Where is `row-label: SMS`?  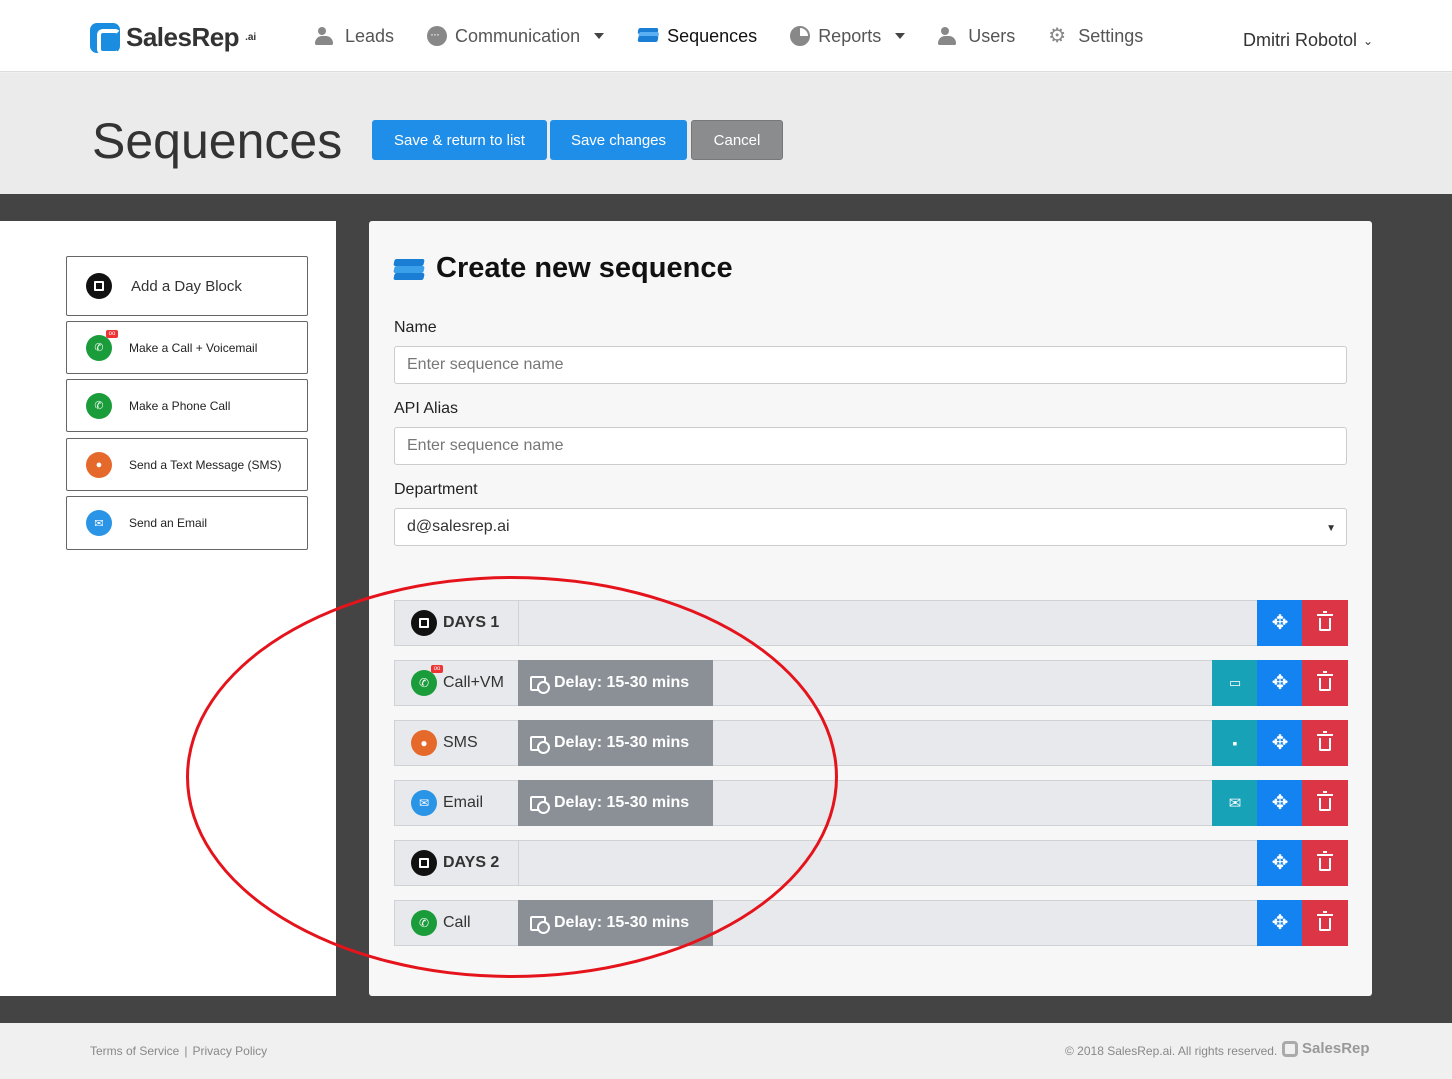 row-label: SMS is located at coordinates (460, 742).